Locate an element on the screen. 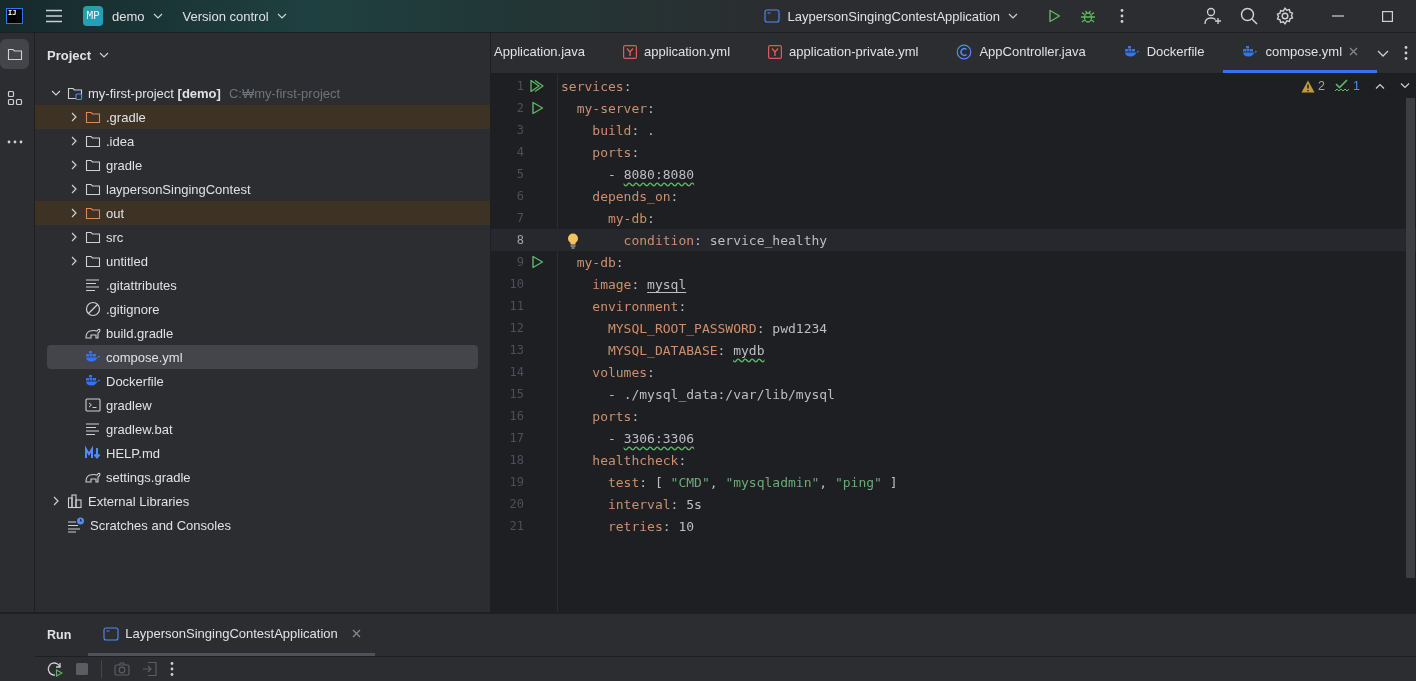  maximize-icon is located at coordinates (1387, 16).